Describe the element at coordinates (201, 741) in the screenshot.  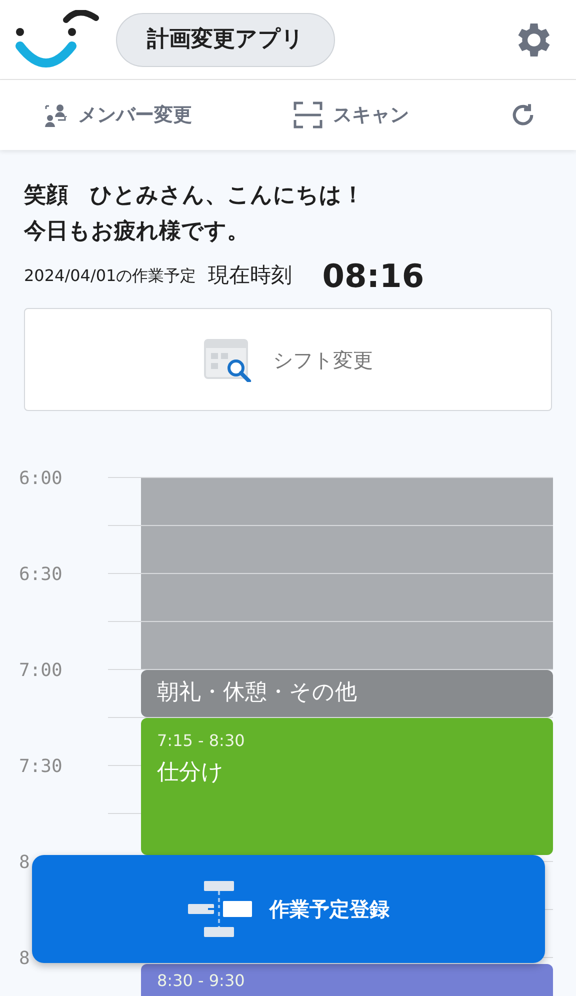
I see `event-time: 7:15 - 8:30` at that location.